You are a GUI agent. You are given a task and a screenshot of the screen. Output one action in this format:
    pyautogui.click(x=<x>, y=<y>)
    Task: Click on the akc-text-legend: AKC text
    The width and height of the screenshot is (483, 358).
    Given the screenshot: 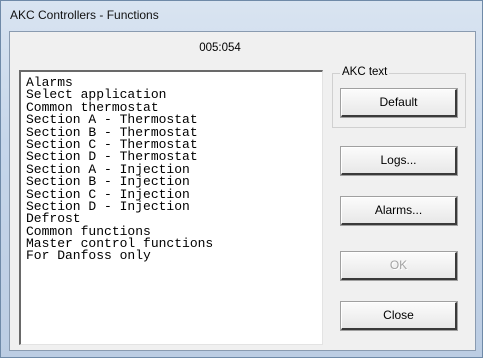 What is the action you would take?
    pyautogui.click(x=365, y=72)
    